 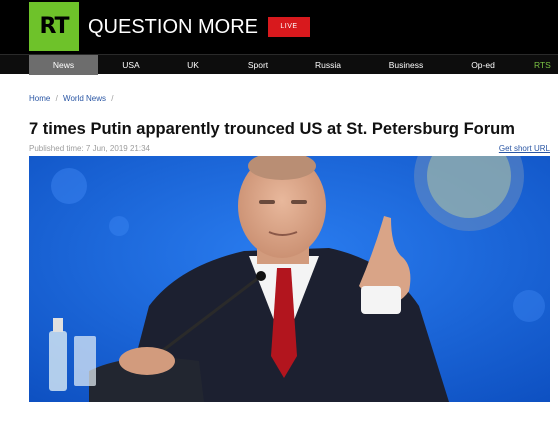 What do you see at coordinates (546, 65) in the screenshot?
I see `nav-item-rts: RTS` at bounding box center [546, 65].